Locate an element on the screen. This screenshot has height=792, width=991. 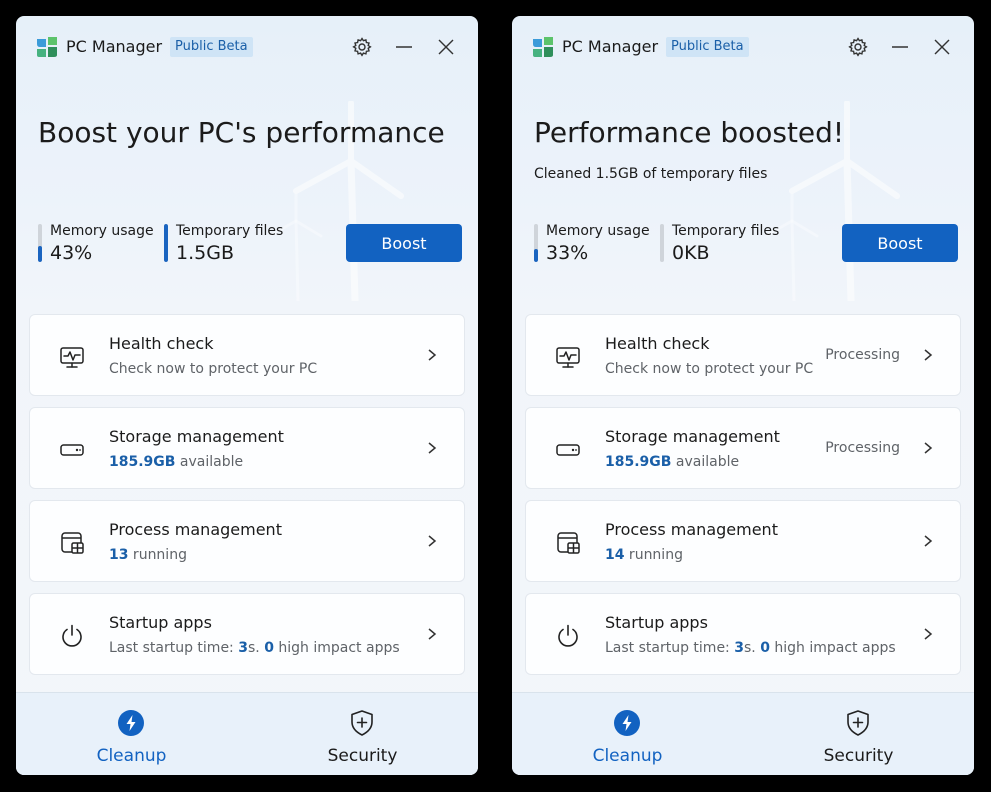
health-check-status: Processing is located at coordinates (862, 355).